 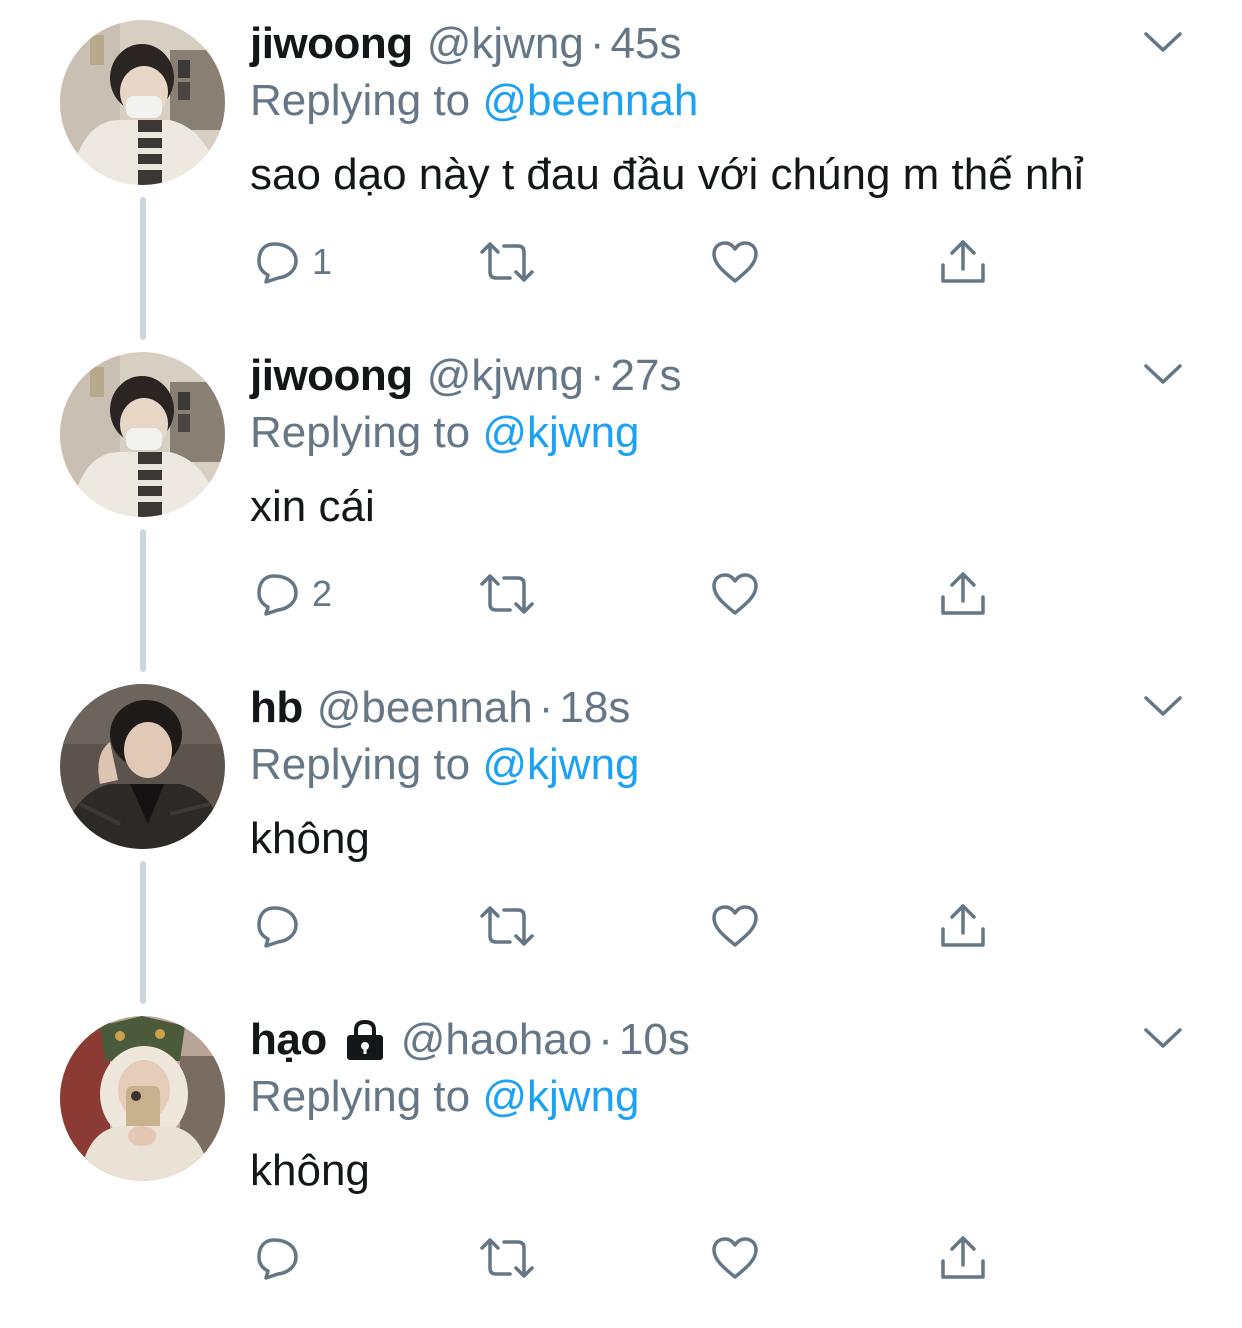 I want to click on user-handle: @beennah, so click(x=425, y=708).